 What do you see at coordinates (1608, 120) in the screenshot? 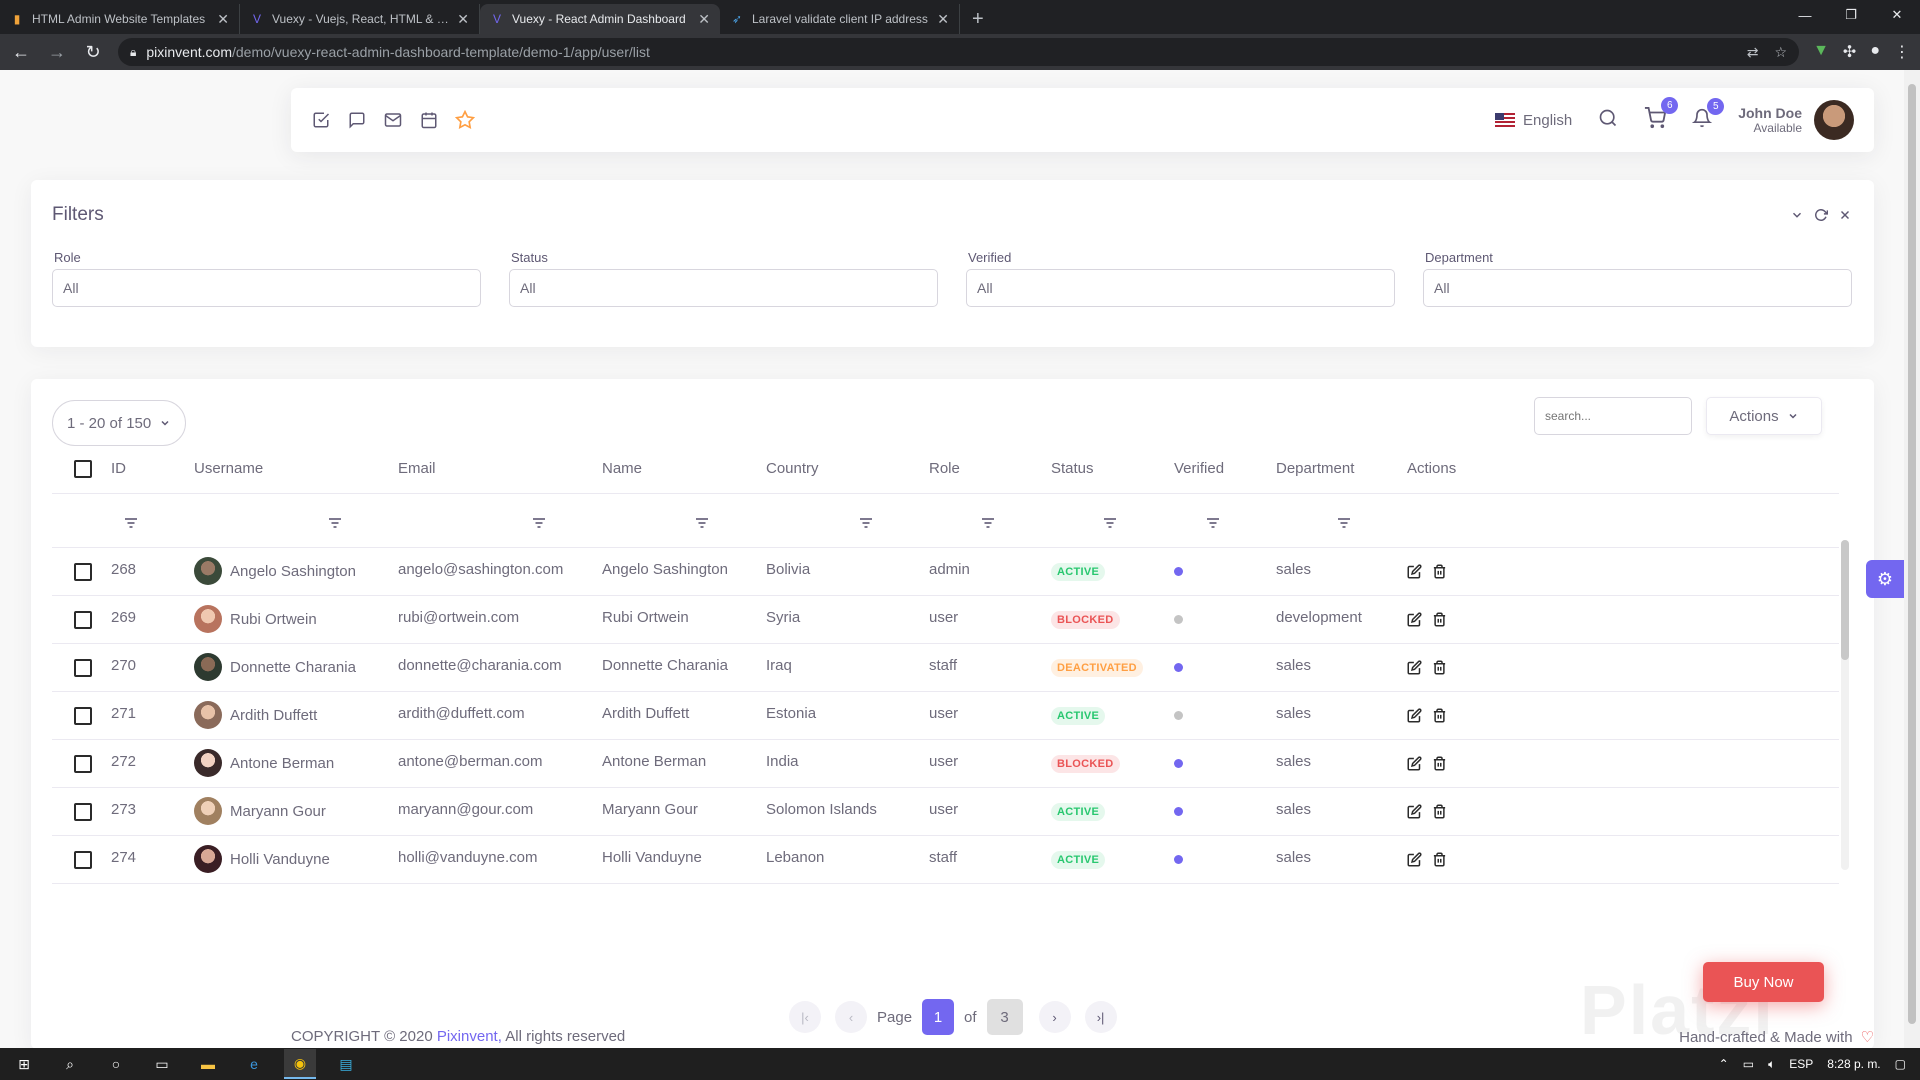
I see `search-icon` at bounding box center [1608, 120].